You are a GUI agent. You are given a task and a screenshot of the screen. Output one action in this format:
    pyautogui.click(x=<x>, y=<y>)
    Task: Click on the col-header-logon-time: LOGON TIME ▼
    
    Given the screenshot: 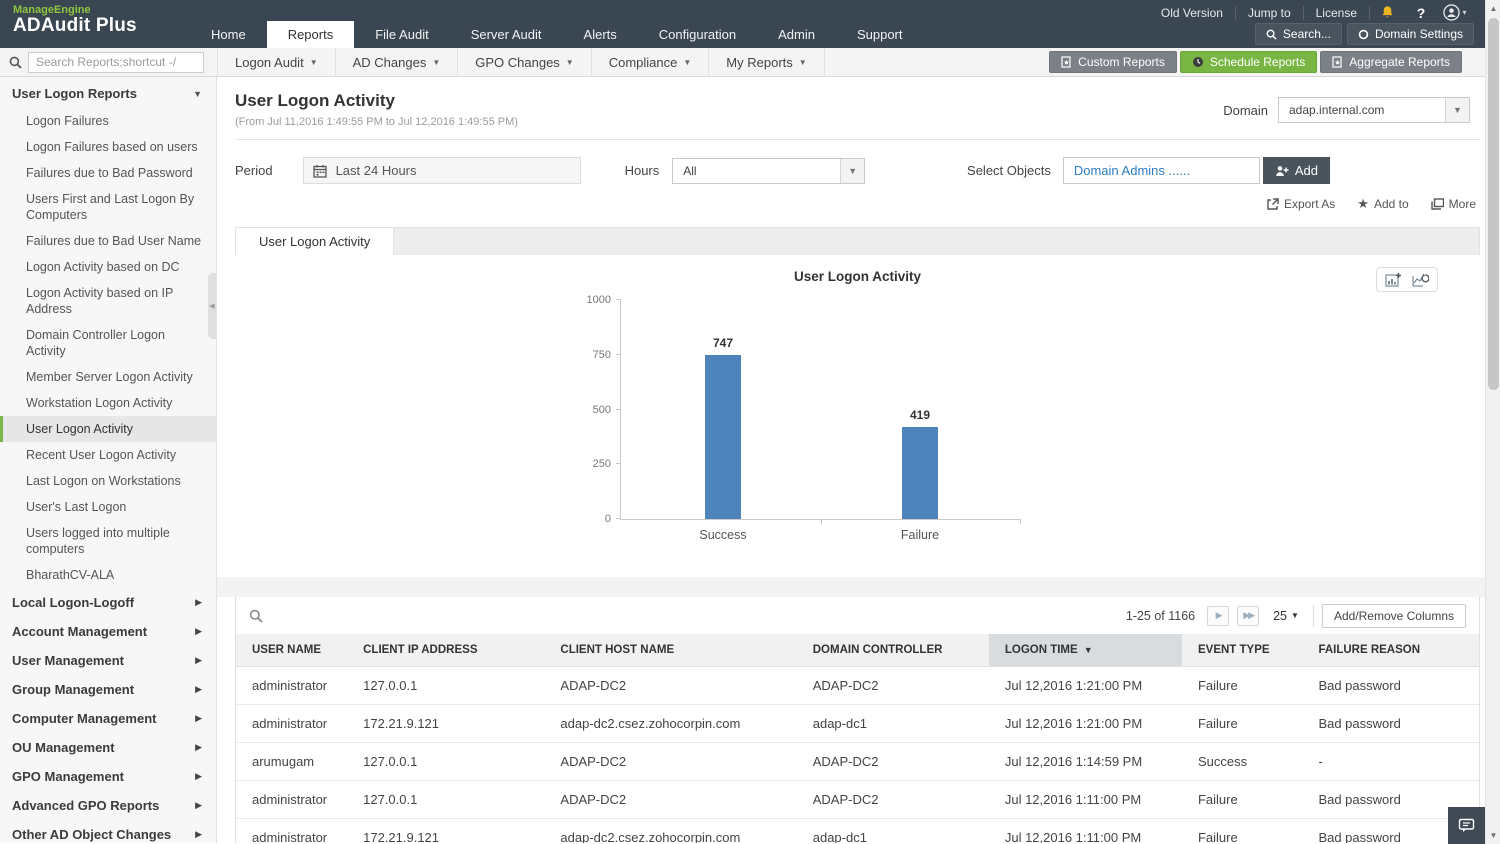 What is the action you would take?
    pyautogui.click(x=1085, y=650)
    